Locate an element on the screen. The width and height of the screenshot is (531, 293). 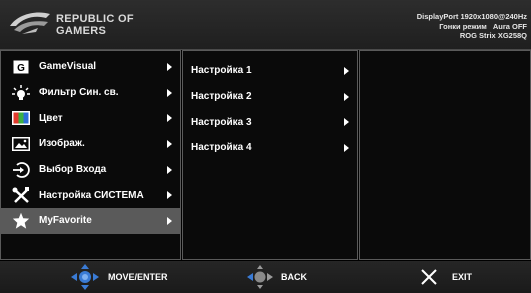
aura-label: Aura OFF is located at coordinates (509, 26).